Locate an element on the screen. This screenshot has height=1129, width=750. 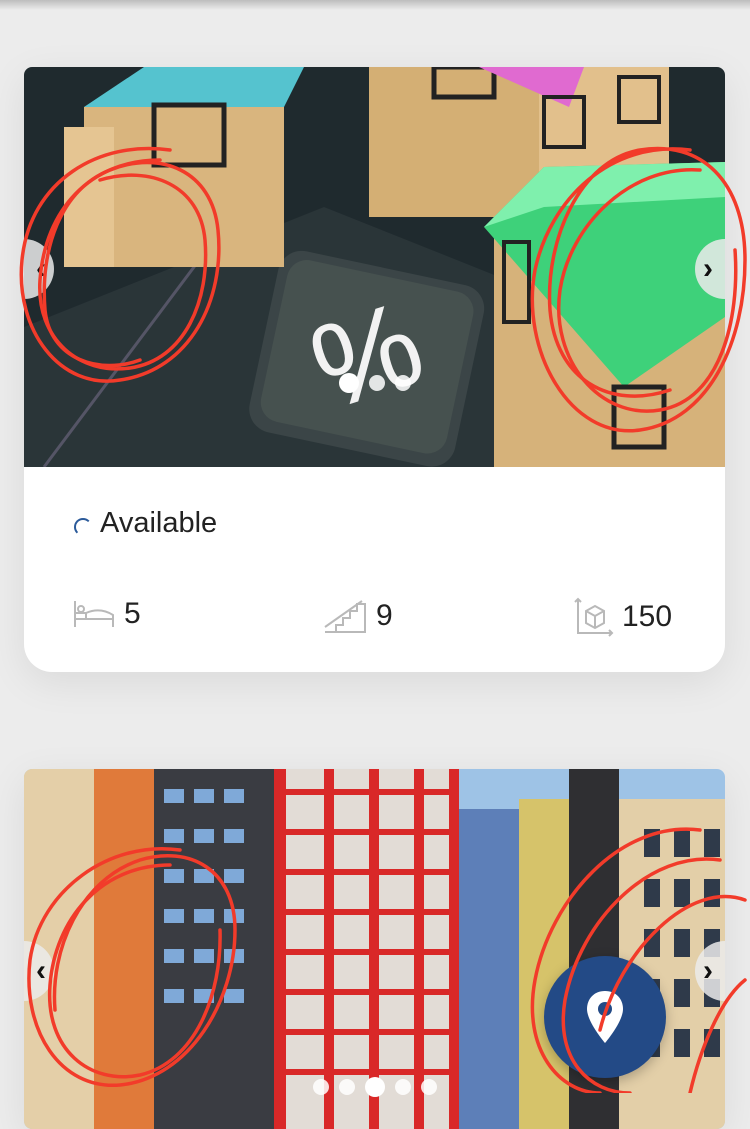
area-cube-icon is located at coordinates (594, 617).